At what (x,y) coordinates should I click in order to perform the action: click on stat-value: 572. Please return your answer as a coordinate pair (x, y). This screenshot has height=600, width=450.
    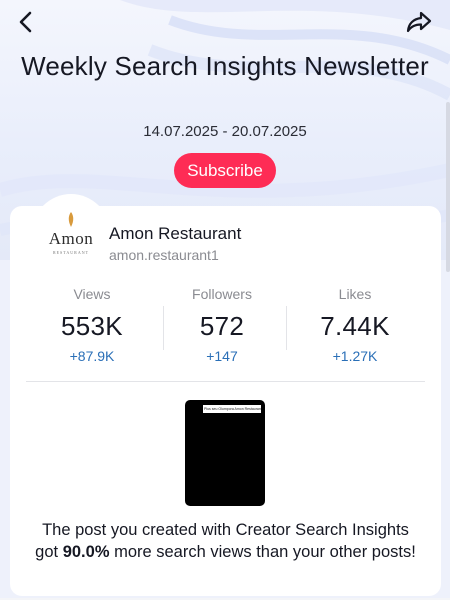
    Looking at the image, I should click on (222, 326).